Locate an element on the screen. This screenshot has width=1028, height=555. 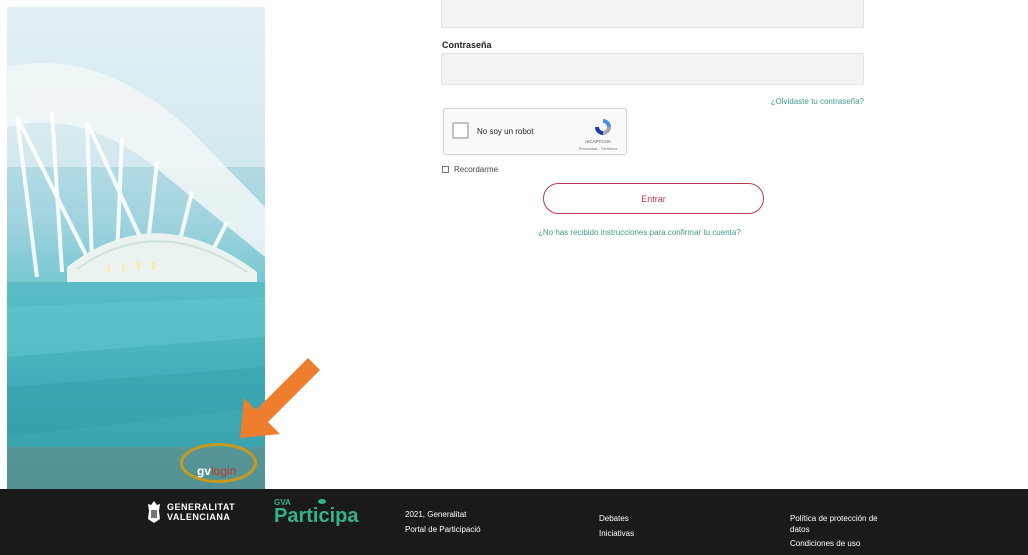
forgot-password-link: ¿Olvidaste tu contraseña? is located at coordinates (817, 101).